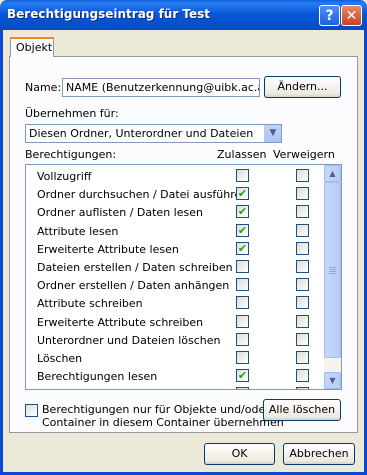 The height and width of the screenshot is (475, 367). I want to click on permission-row: Berechtigungen lesen ✔, so click(174, 376).